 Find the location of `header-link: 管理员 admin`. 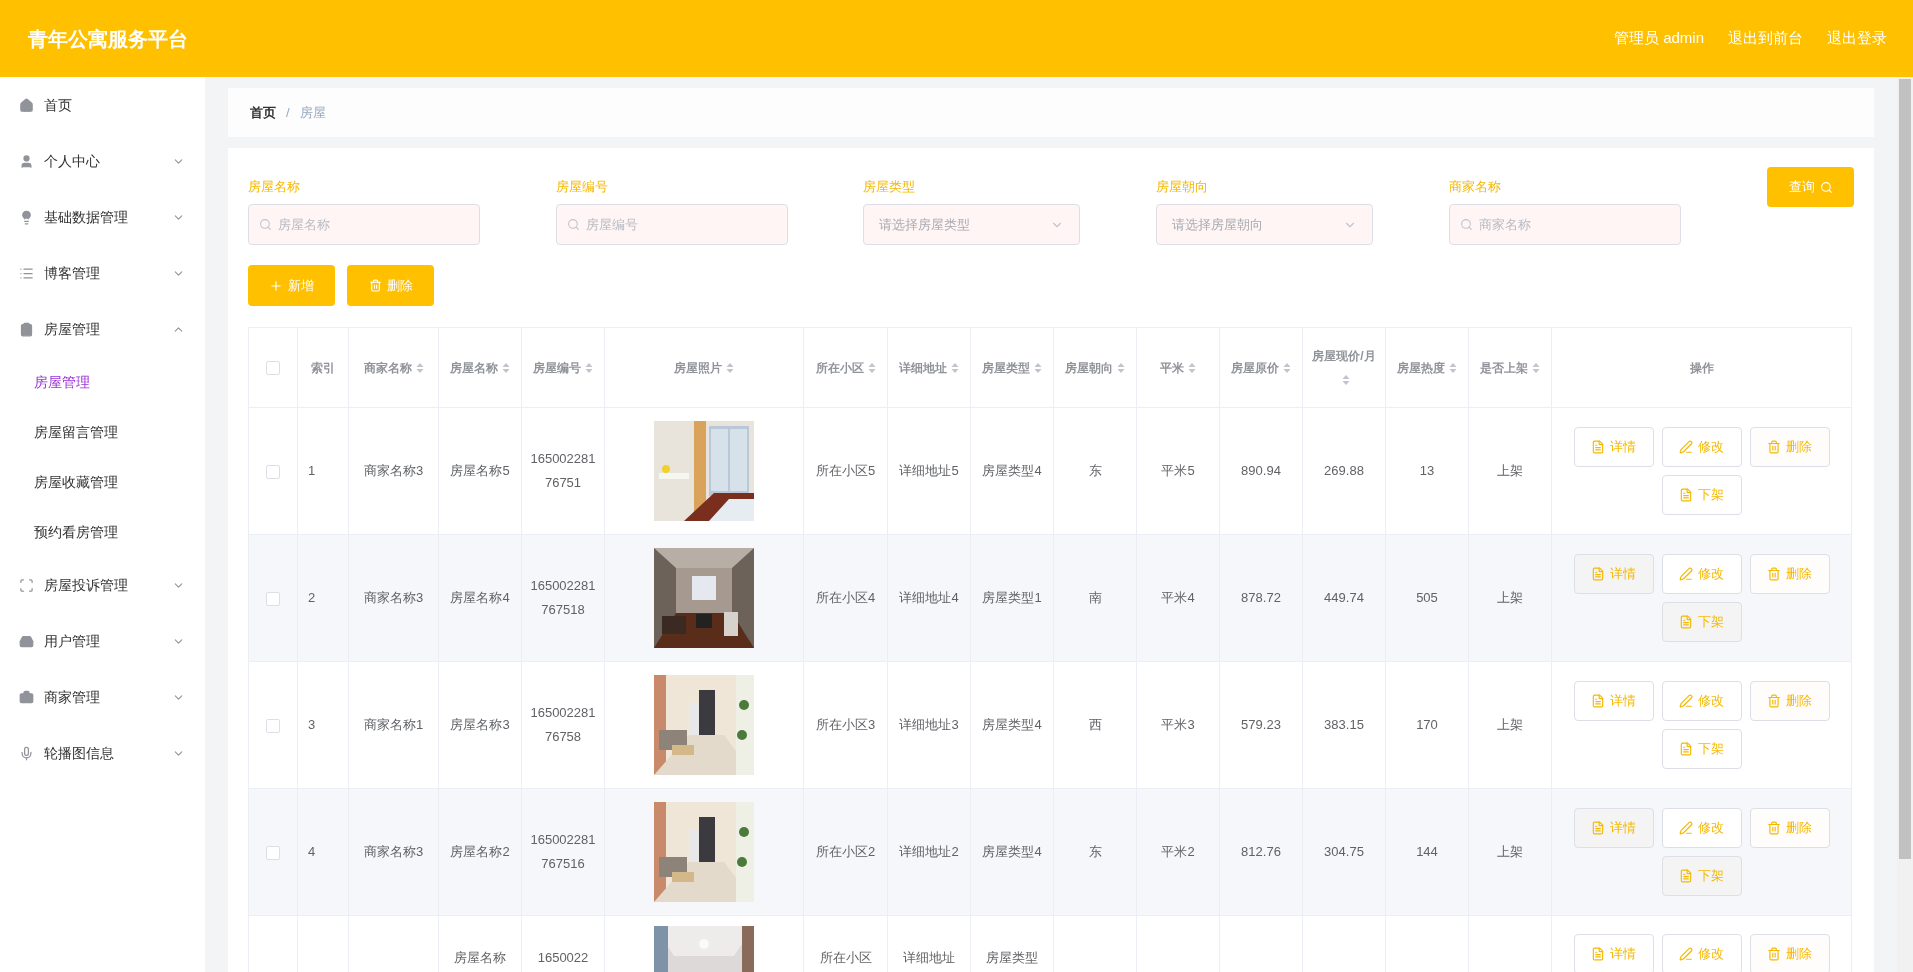

header-link: 管理员 admin is located at coordinates (1658, 38).